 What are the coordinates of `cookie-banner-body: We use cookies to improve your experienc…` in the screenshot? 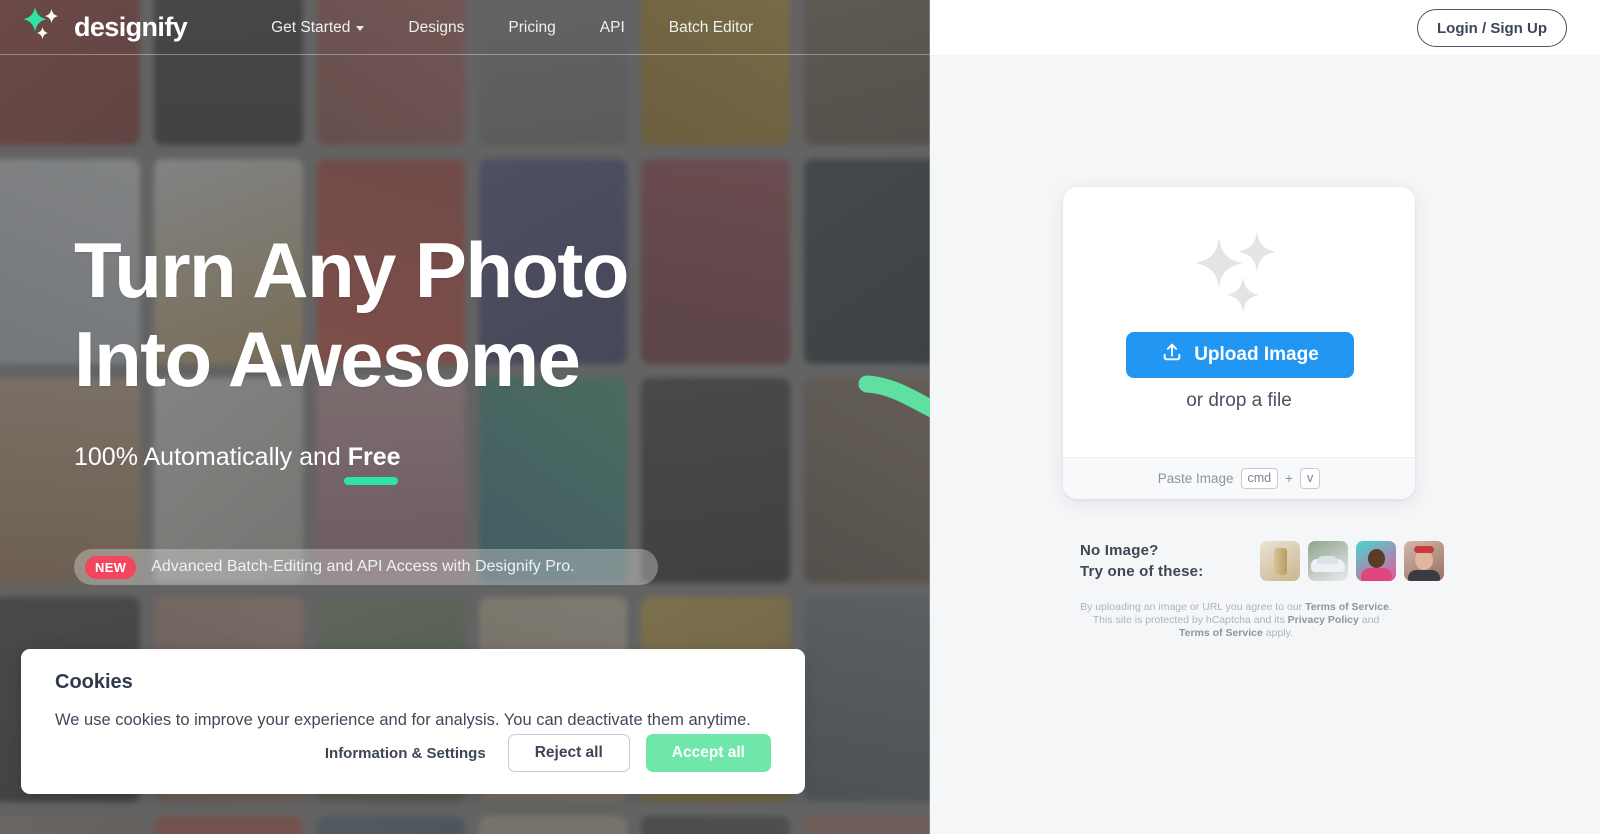 It's located at (403, 720).